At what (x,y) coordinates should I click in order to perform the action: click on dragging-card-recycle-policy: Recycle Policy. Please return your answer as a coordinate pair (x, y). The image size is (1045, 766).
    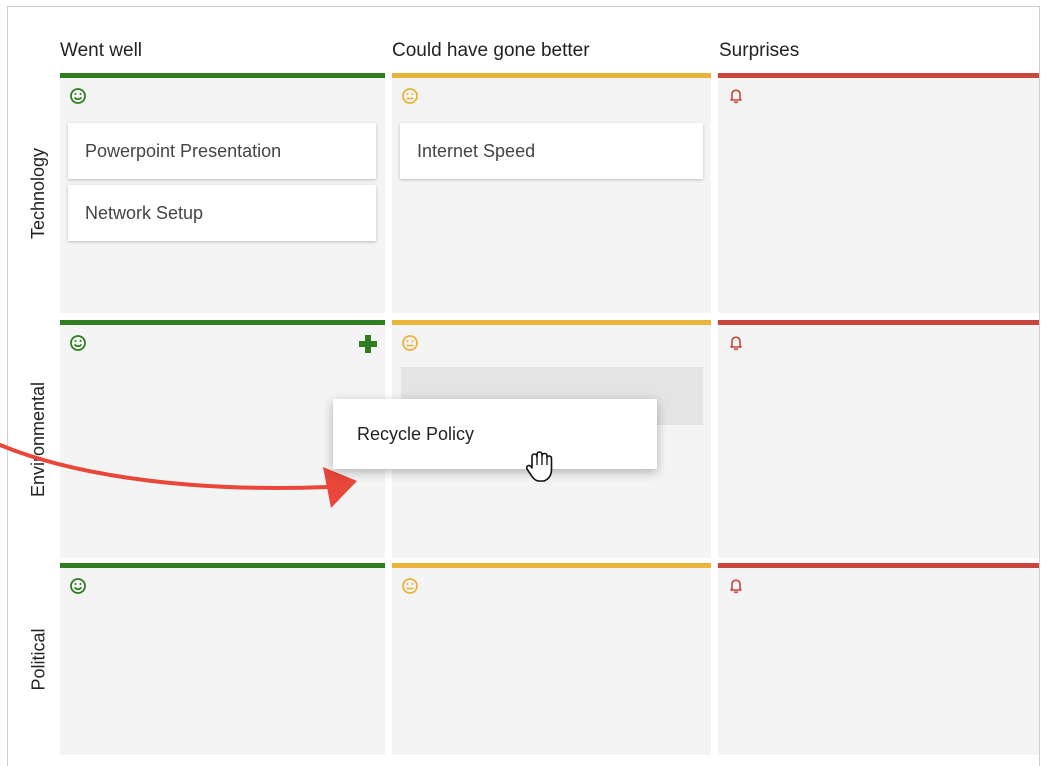
    Looking at the image, I should click on (495, 434).